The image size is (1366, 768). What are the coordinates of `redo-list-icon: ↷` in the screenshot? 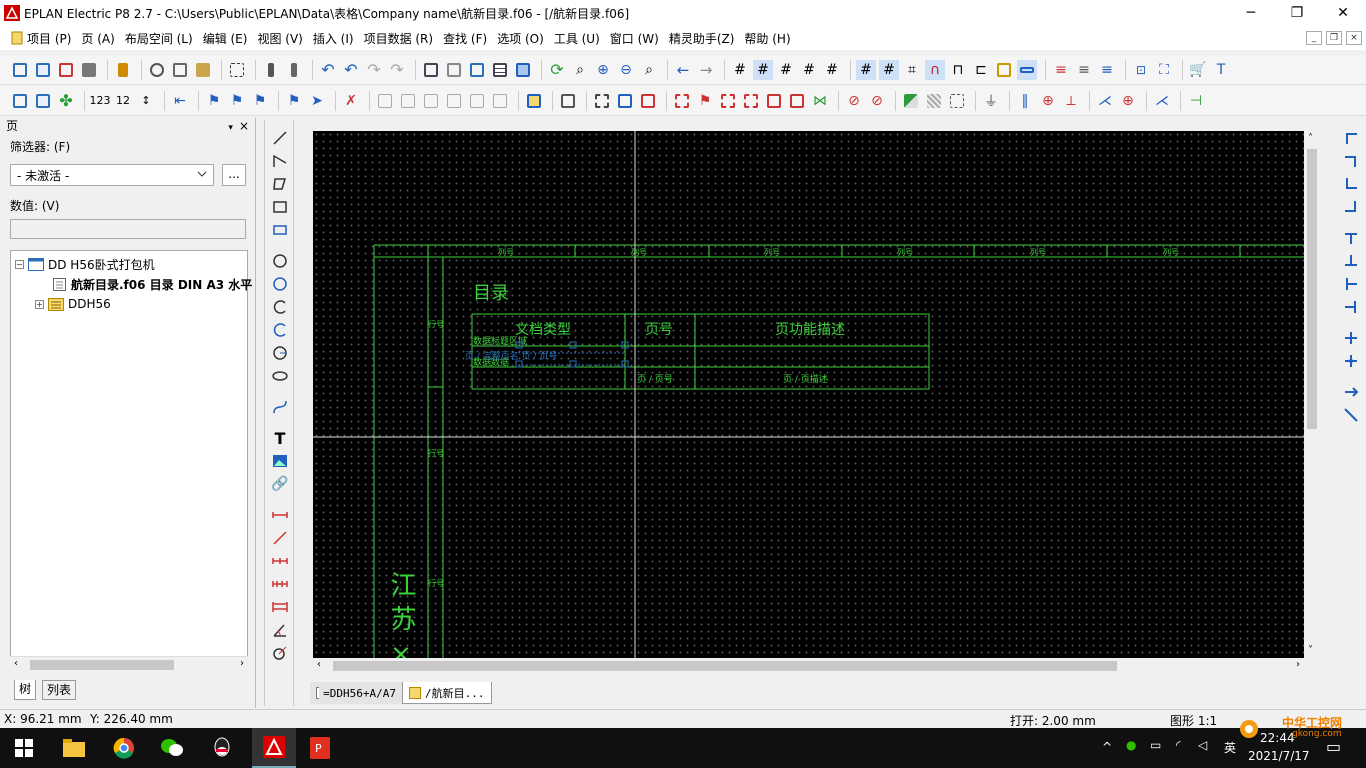 It's located at (397, 70).